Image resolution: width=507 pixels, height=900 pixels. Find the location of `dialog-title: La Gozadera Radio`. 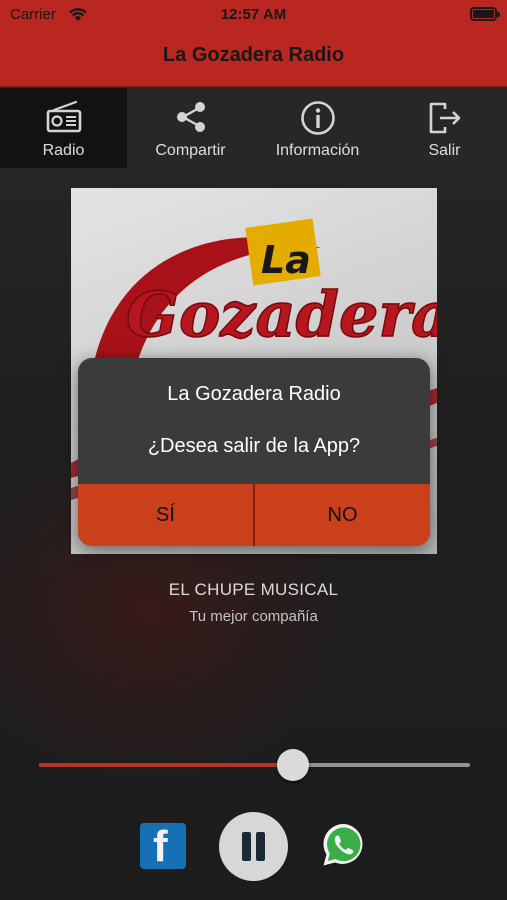

dialog-title: La Gozadera Radio is located at coordinates (254, 394).